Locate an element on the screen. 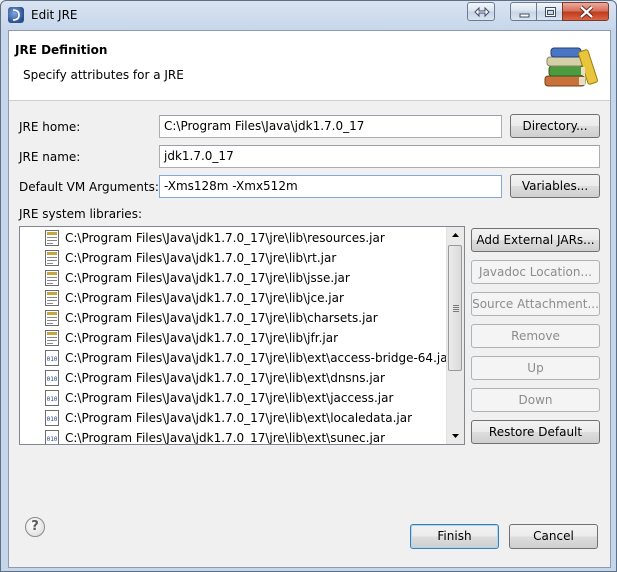 Image resolution: width=617 pixels, height=572 pixels. resize-arrows-button is located at coordinates (481, 11).